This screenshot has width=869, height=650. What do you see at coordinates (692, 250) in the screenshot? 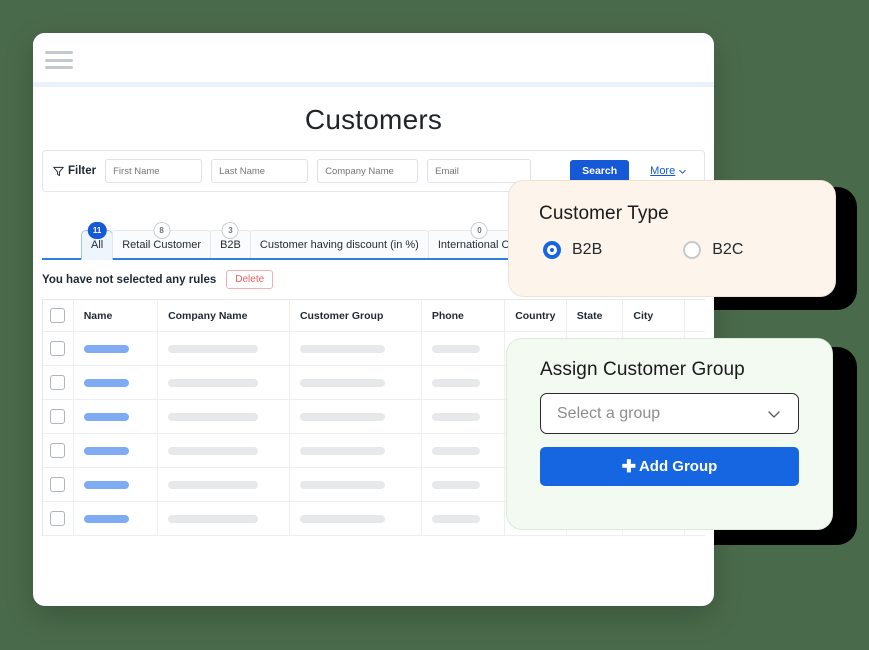
I see `radio-b2c-indicator` at bounding box center [692, 250].